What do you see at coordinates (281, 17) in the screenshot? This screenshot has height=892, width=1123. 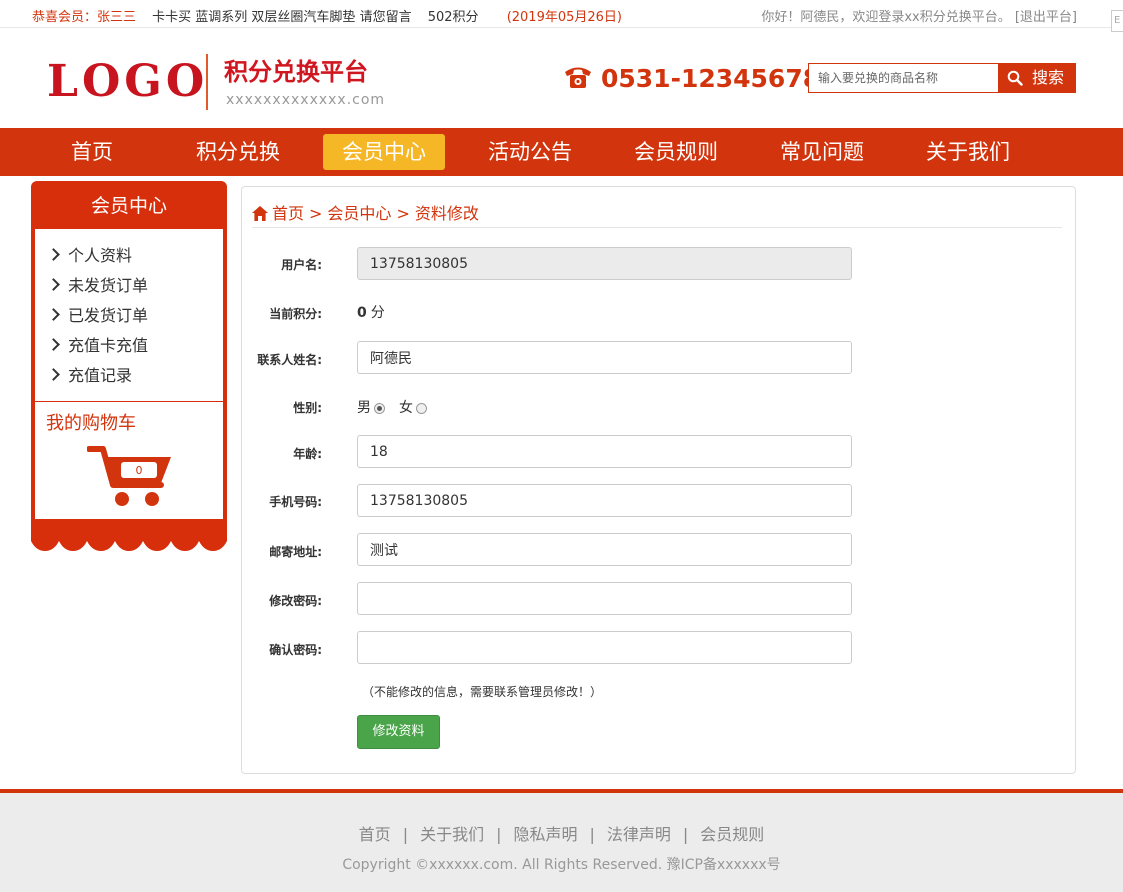 I see `marquee-text: 卡卡买 蓝调系列 双层丝圈汽车脚垫 请您留言` at bounding box center [281, 17].